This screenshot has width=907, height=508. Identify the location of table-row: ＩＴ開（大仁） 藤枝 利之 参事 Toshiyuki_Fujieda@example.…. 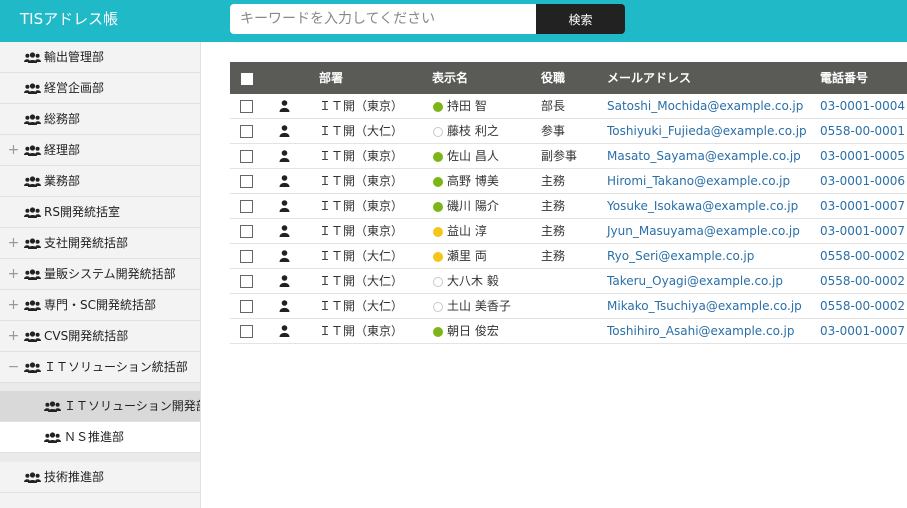
(568, 131).